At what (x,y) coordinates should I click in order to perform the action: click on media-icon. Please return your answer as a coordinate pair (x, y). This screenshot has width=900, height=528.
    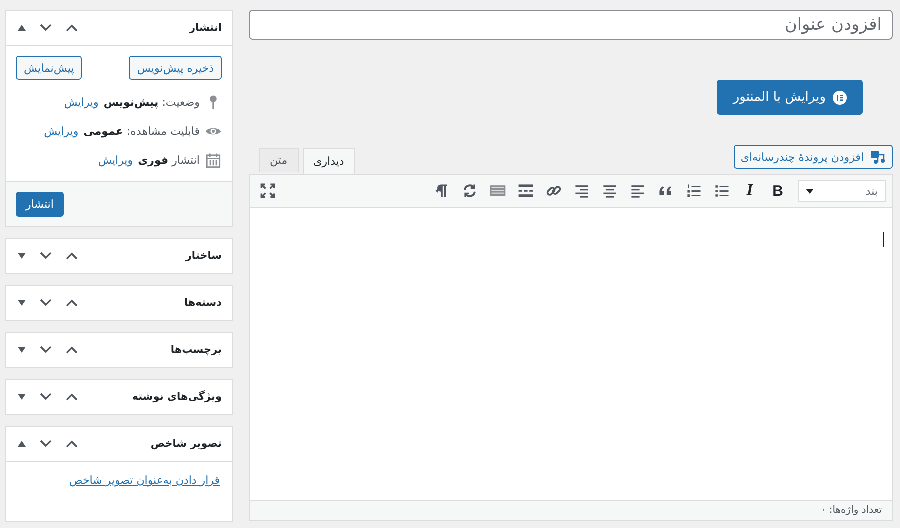
    Looking at the image, I should click on (878, 157).